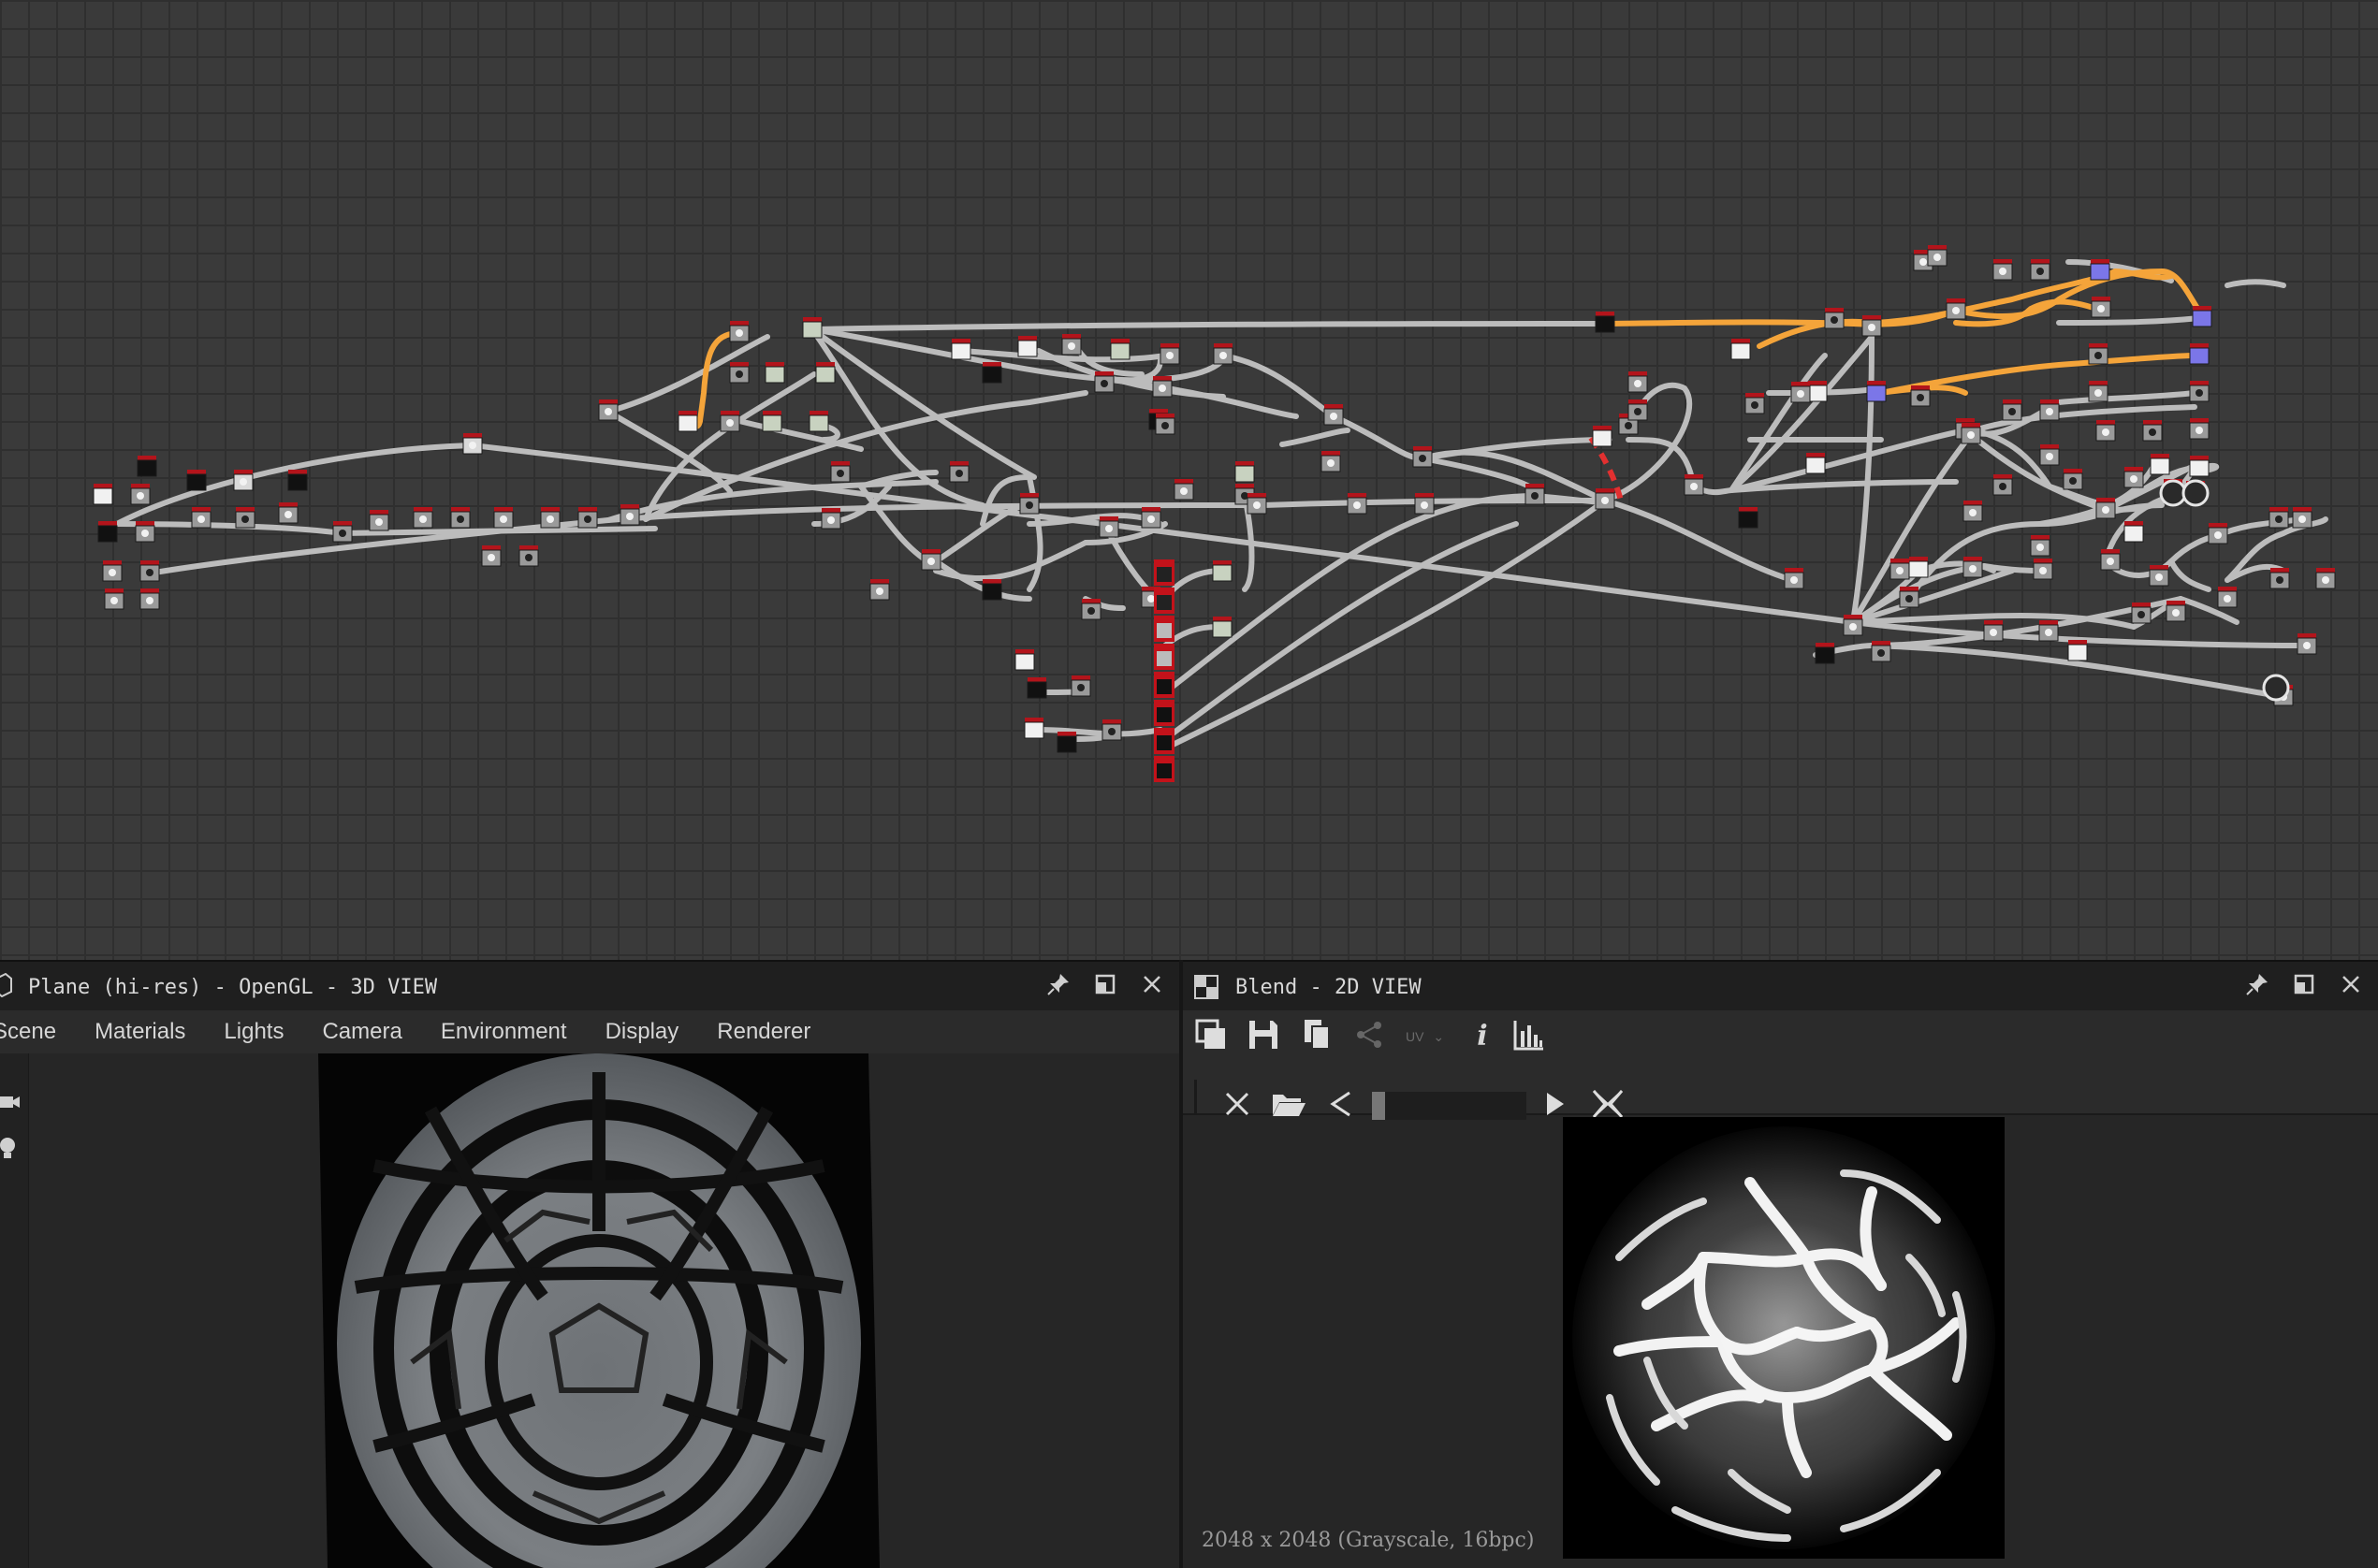  I want to click on histogram-icon, so click(1529, 1037).